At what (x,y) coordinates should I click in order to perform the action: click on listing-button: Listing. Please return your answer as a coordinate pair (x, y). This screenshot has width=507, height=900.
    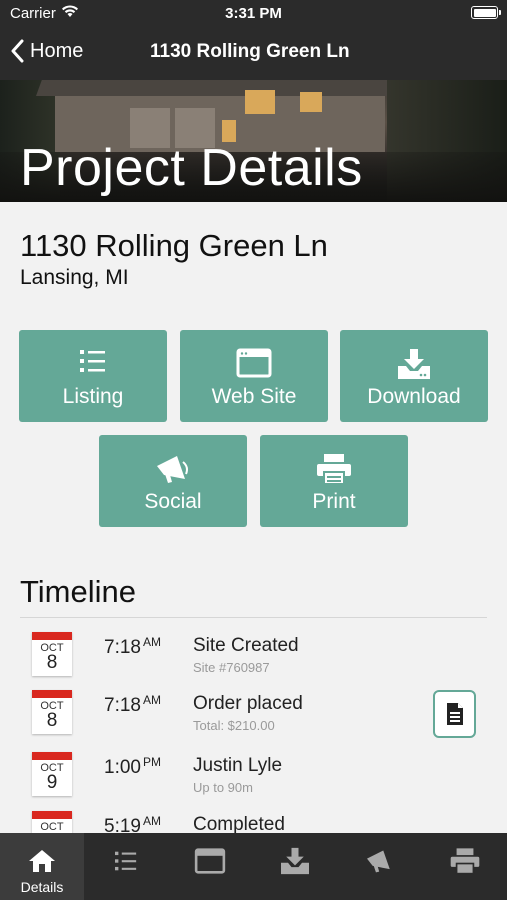
    Looking at the image, I should click on (93, 376).